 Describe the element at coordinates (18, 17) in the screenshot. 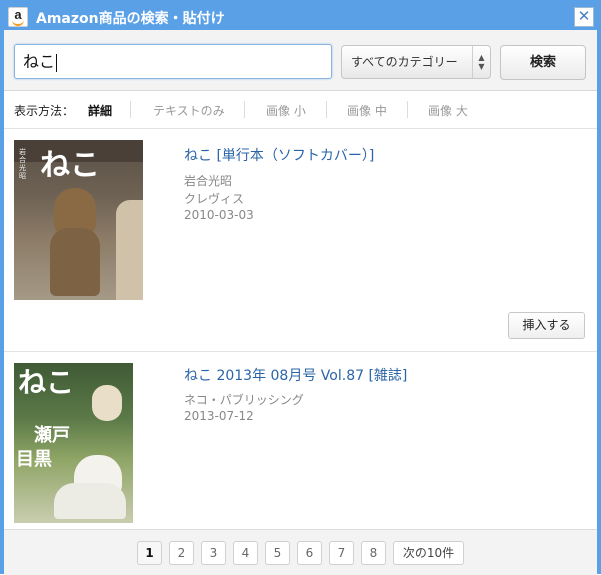

I see `amazon-logo-icon: a` at that location.